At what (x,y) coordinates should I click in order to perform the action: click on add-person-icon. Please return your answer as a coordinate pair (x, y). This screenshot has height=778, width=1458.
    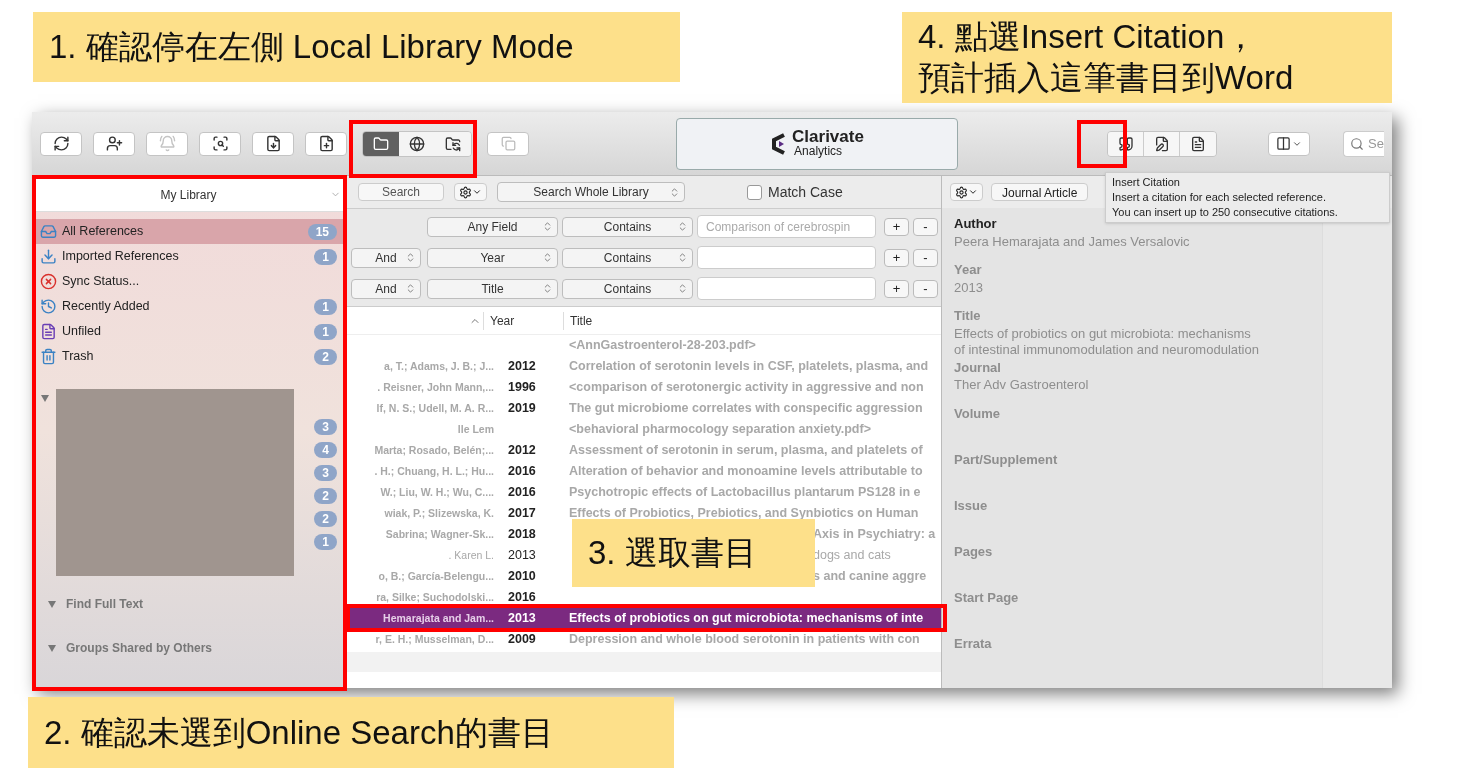
    Looking at the image, I should click on (114, 143).